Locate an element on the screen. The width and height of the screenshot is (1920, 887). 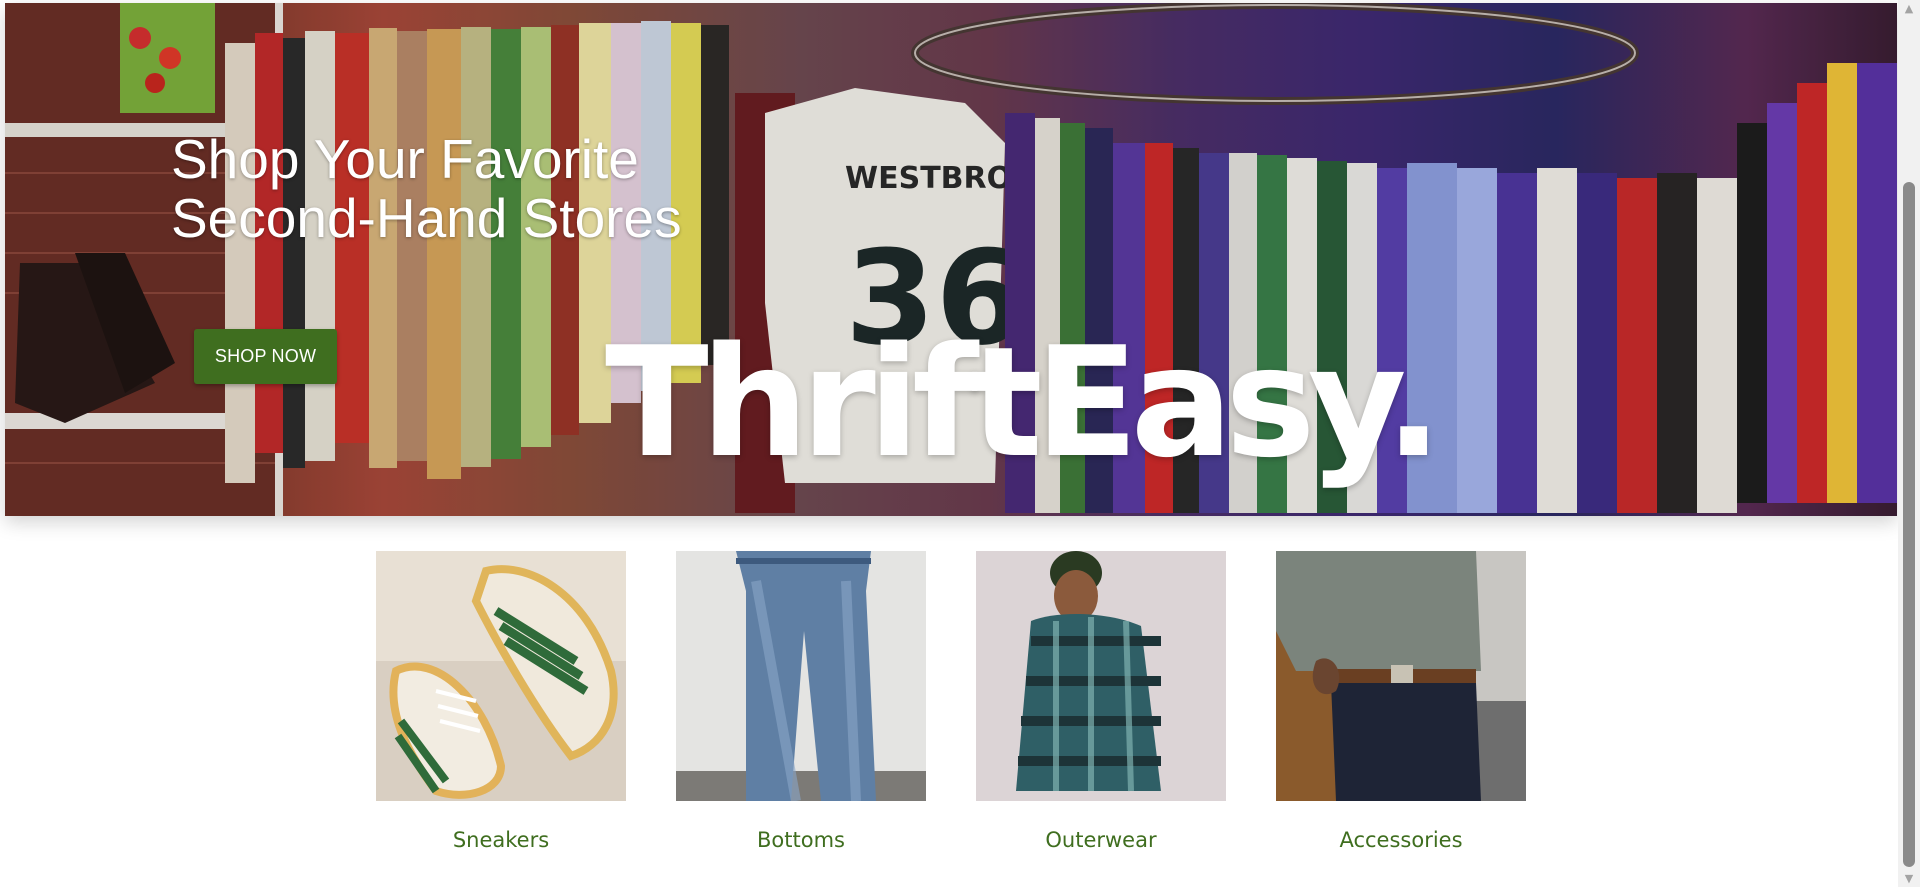
category-card-accessories: Accessories is located at coordinates (1401, 702).